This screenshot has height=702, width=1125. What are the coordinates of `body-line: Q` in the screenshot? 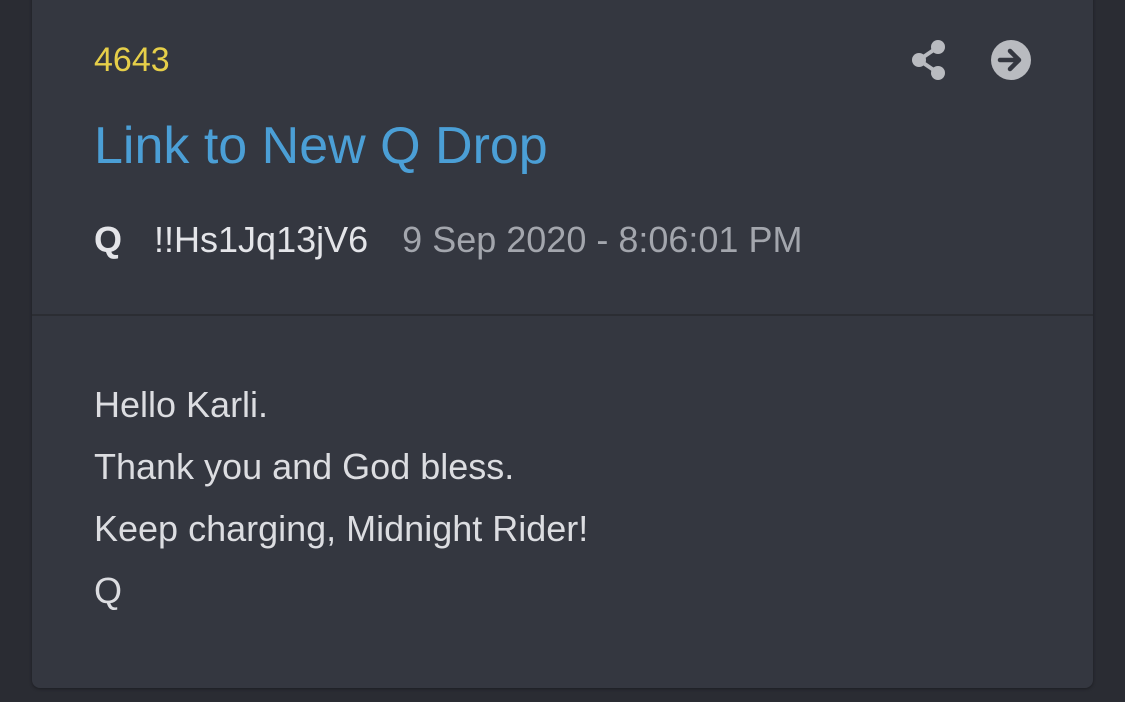 It's located at (108, 590).